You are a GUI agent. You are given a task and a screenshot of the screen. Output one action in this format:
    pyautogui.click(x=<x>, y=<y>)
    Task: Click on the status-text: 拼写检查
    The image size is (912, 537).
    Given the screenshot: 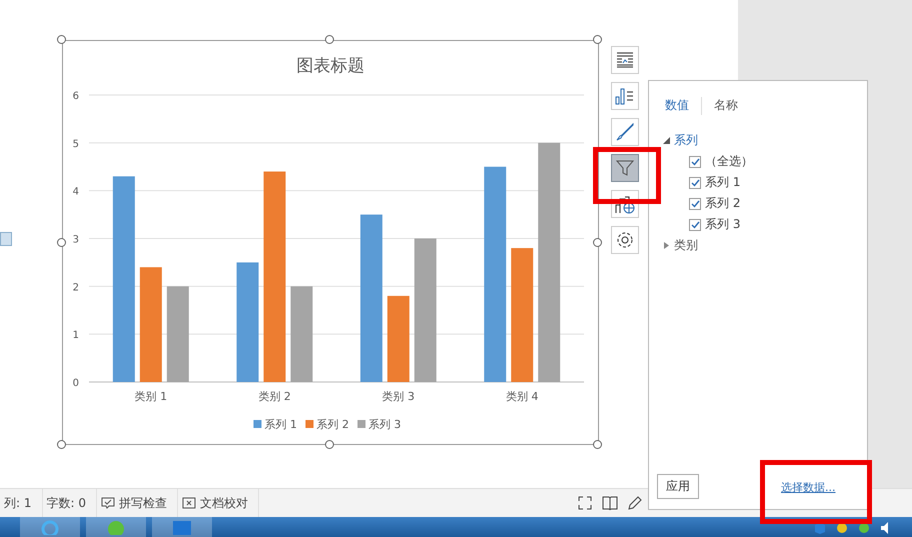 What is the action you would take?
    pyautogui.click(x=143, y=503)
    